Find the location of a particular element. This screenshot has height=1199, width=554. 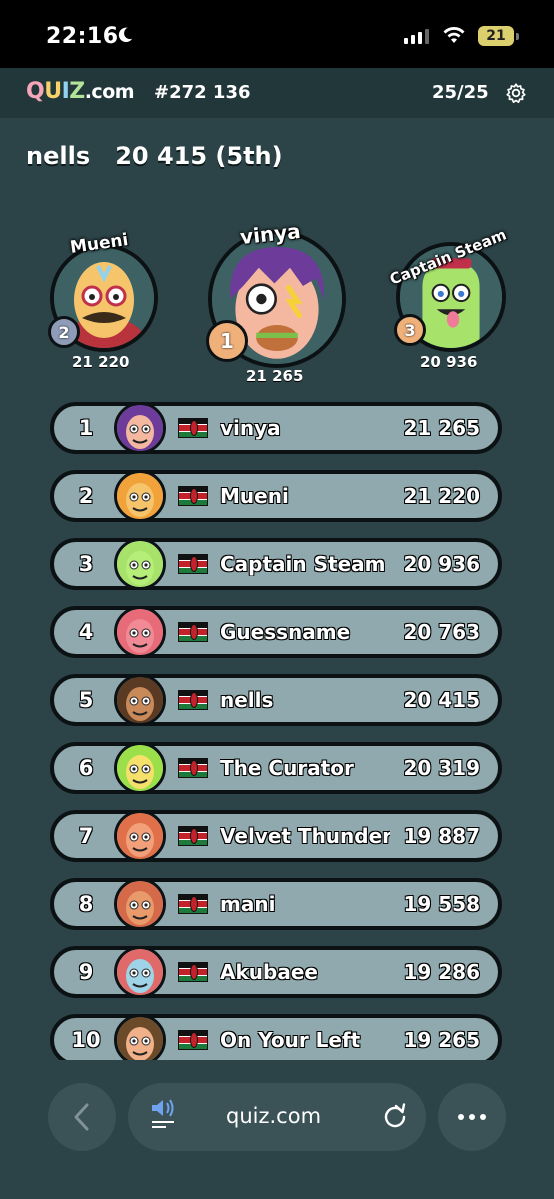

quiz-logo: QUIZ.com is located at coordinates (80, 91).